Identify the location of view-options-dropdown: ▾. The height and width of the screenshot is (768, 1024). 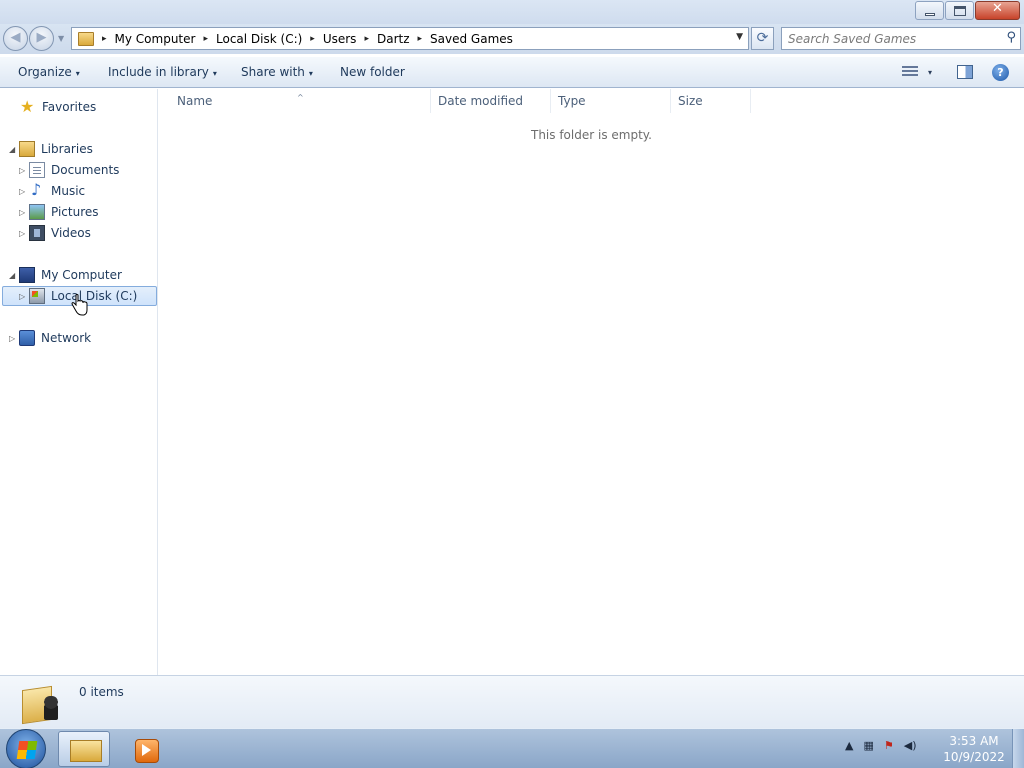
(930, 72).